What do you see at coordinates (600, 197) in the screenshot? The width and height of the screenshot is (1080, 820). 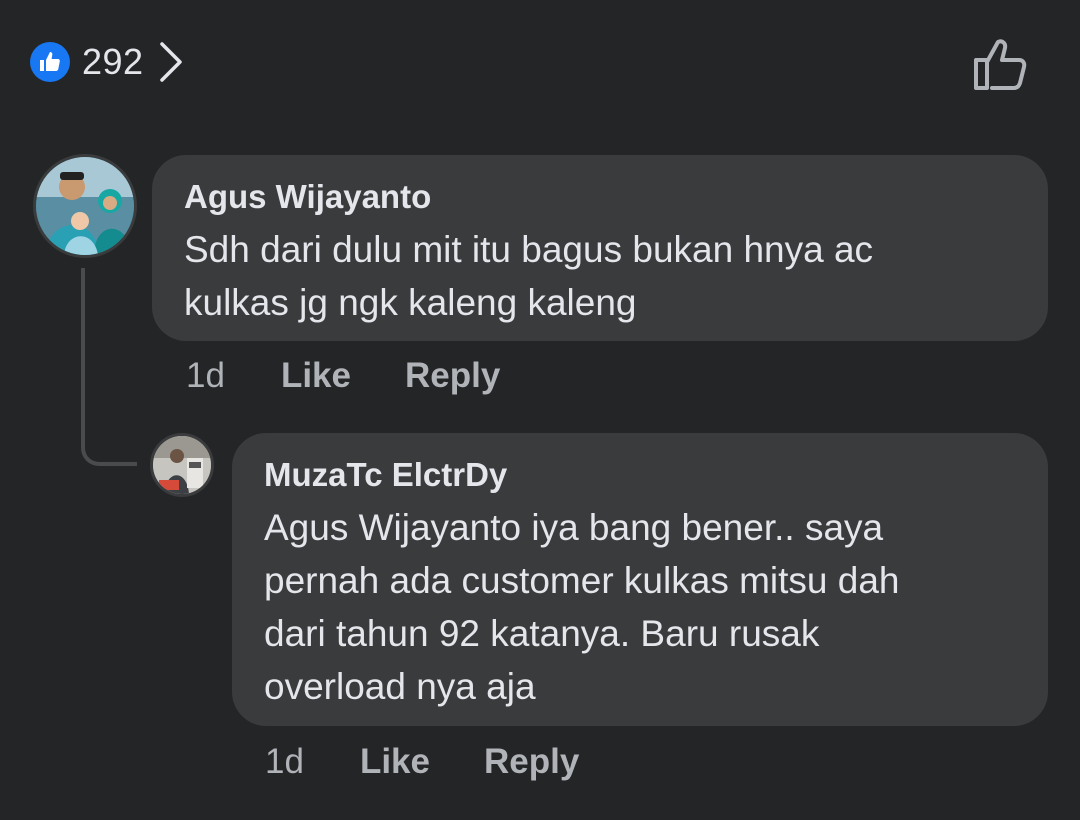 I see `comment-author: Agus Wijayanto` at bounding box center [600, 197].